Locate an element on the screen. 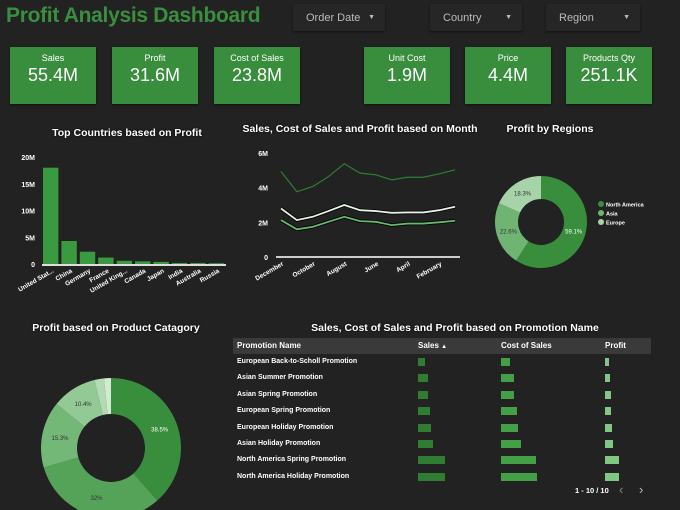 Image resolution: width=680 pixels, height=510 pixels. x-tick-label: October is located at coordinates (304, 269).